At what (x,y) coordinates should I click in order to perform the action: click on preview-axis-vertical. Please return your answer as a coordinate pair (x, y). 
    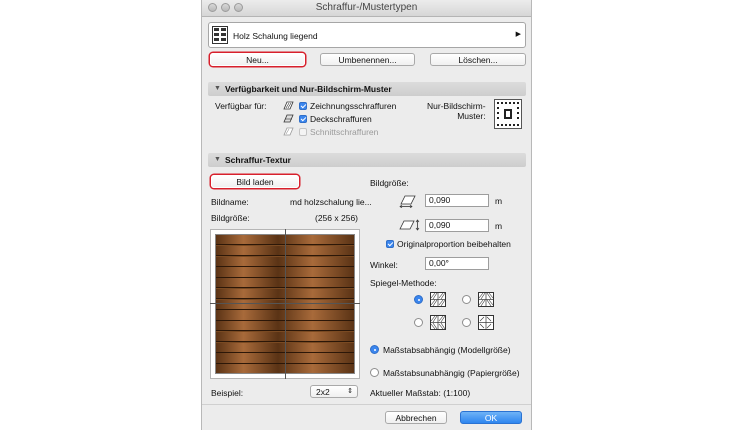
    Looking at the image, I should click on (285, 304).